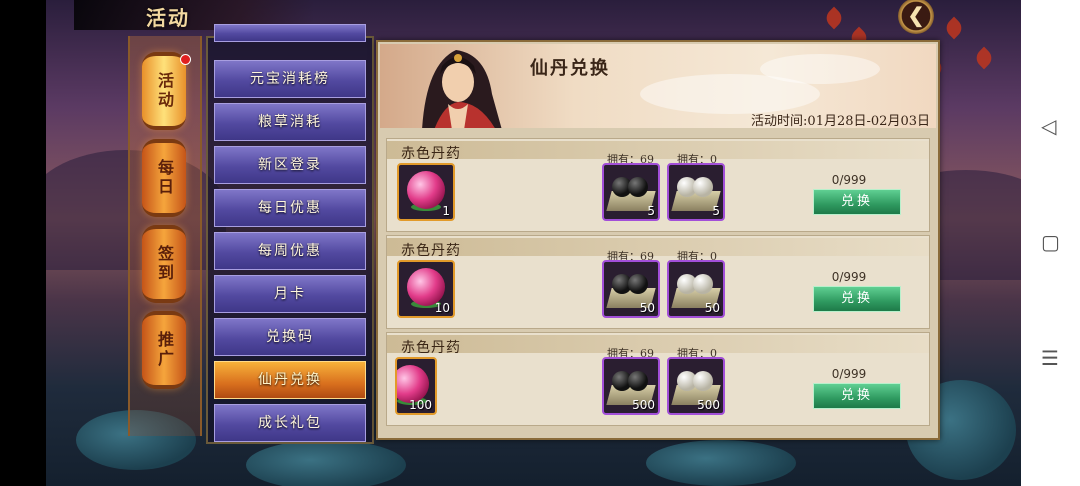 The height and width of the screenshot is (486, 1080). Describe the element at coordinates (442, 308) in the screenshot. I see `reward-quantity: 10` at that location.